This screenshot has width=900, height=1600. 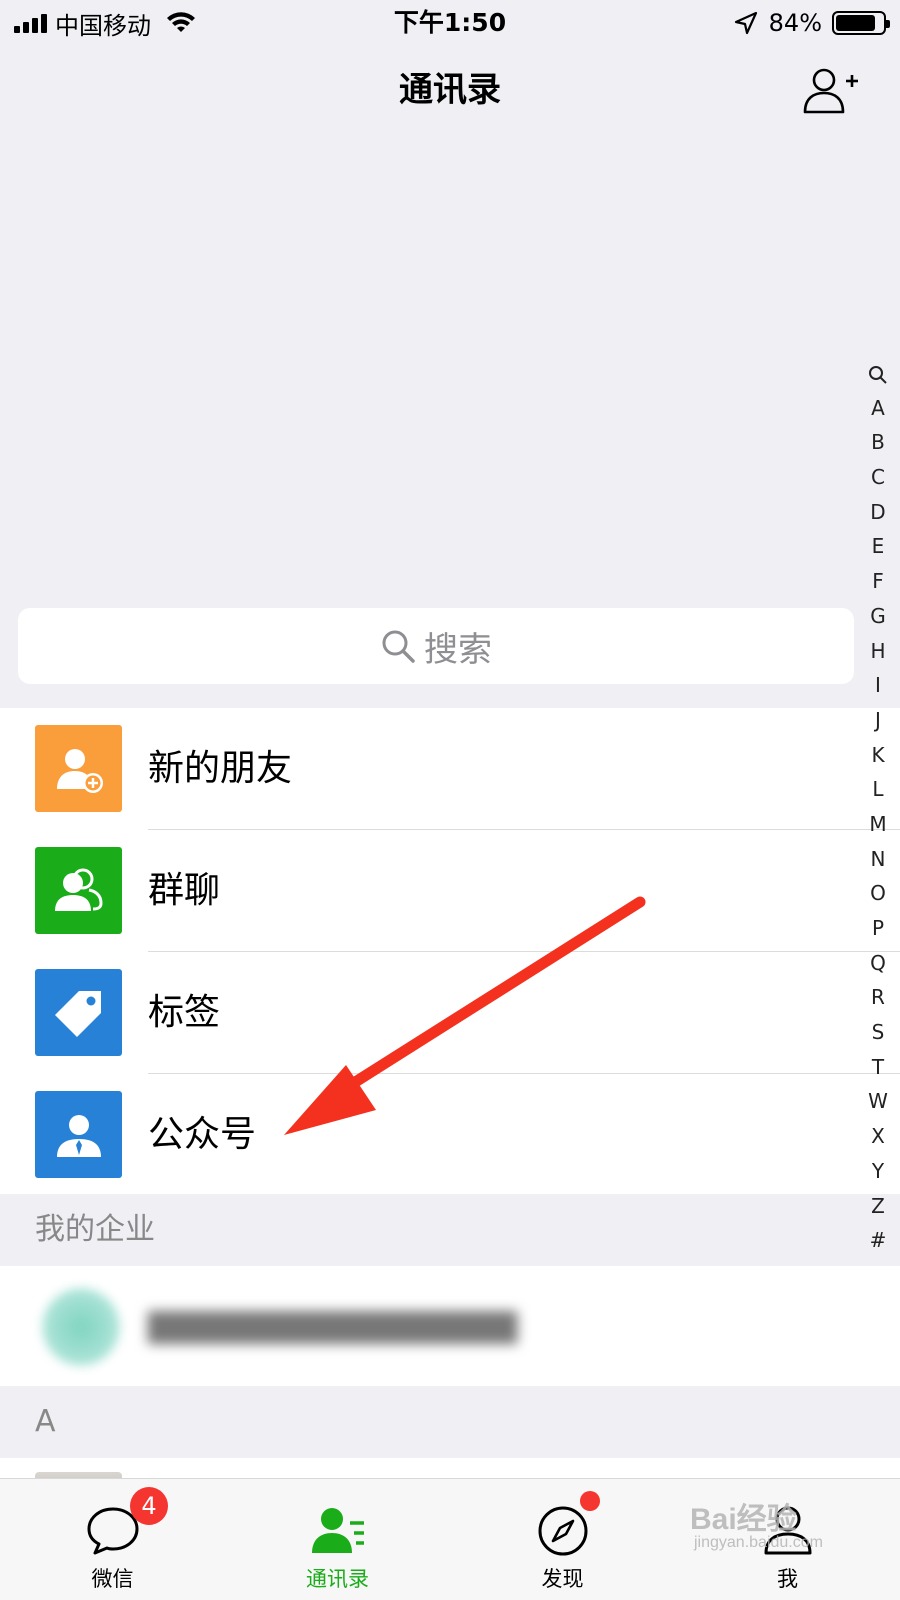 I want to click on section-label: A, so click(x=45, y=1421).